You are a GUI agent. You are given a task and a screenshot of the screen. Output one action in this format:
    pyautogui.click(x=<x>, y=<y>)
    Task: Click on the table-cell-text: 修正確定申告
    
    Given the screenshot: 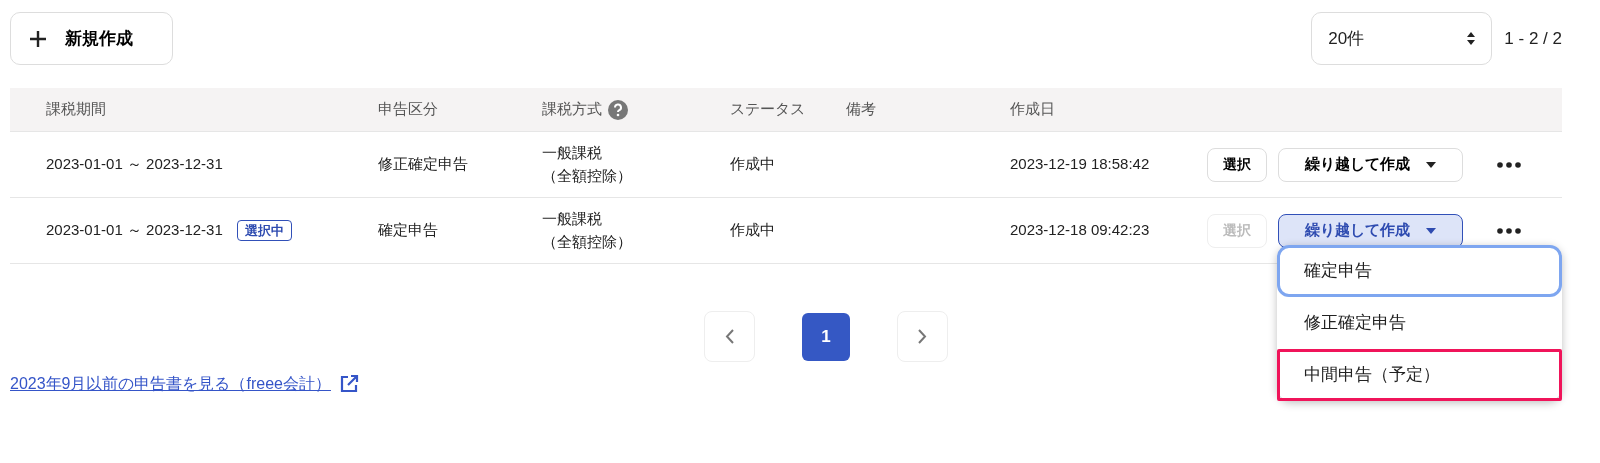 What is the action you would take?
    pyautogui.click(x=423, y=164)
    